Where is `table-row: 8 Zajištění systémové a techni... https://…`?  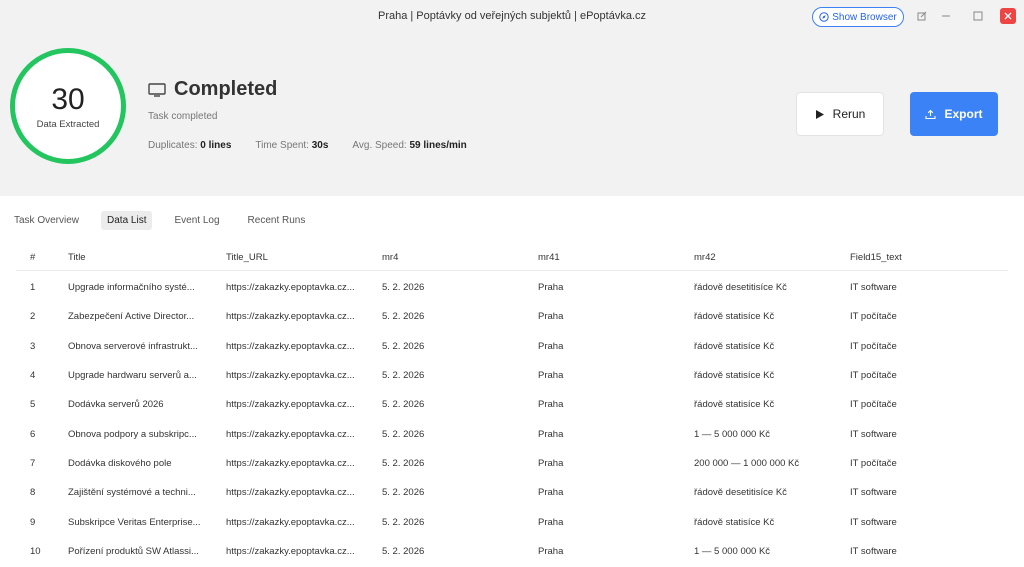
table-row: 8 Zajištění systémové a techni... https://… is located at coordinates (512, 492).